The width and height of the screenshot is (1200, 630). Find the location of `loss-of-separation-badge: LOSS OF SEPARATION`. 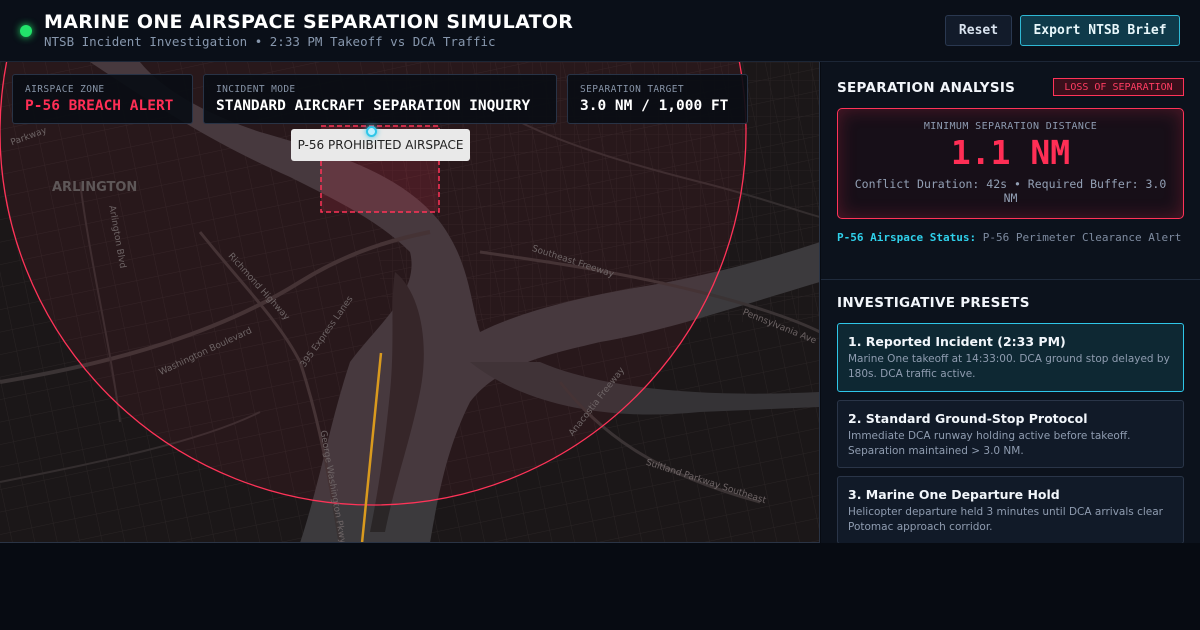

loss-of-separation-badge: LOSS OF SEPARATION is located at coordinates (1118, 87).